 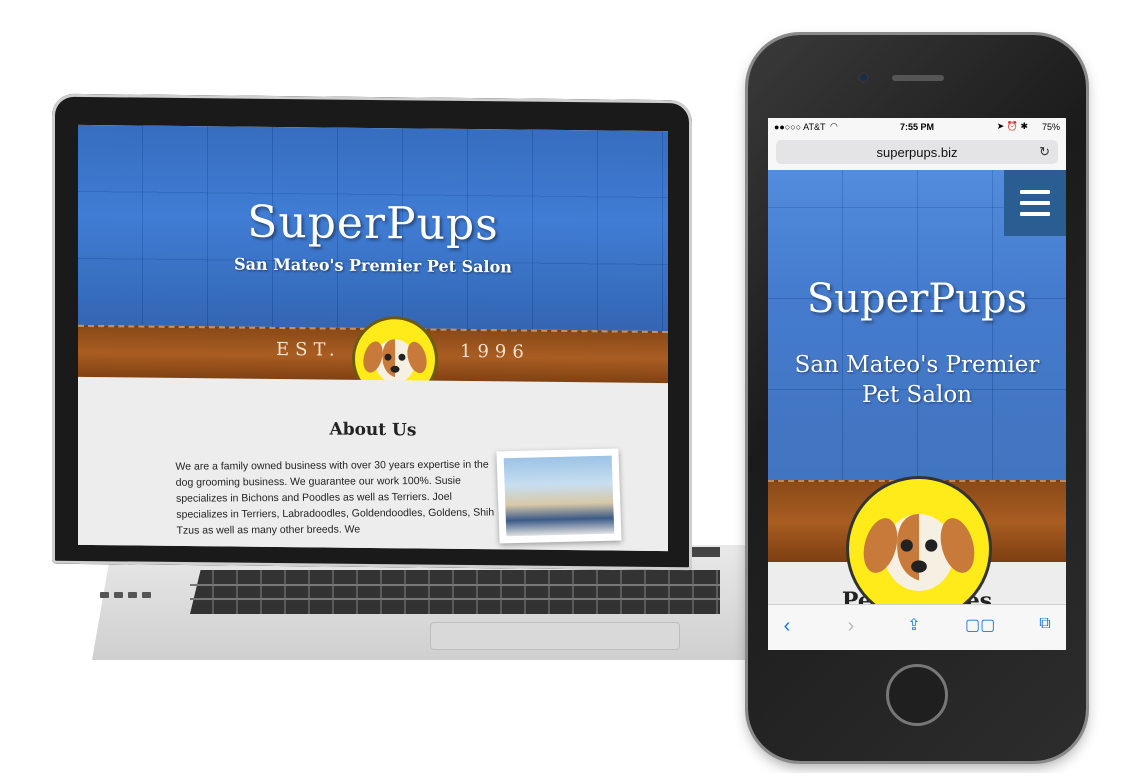 I want to click on salon-photo, so click(x=559, y=496).